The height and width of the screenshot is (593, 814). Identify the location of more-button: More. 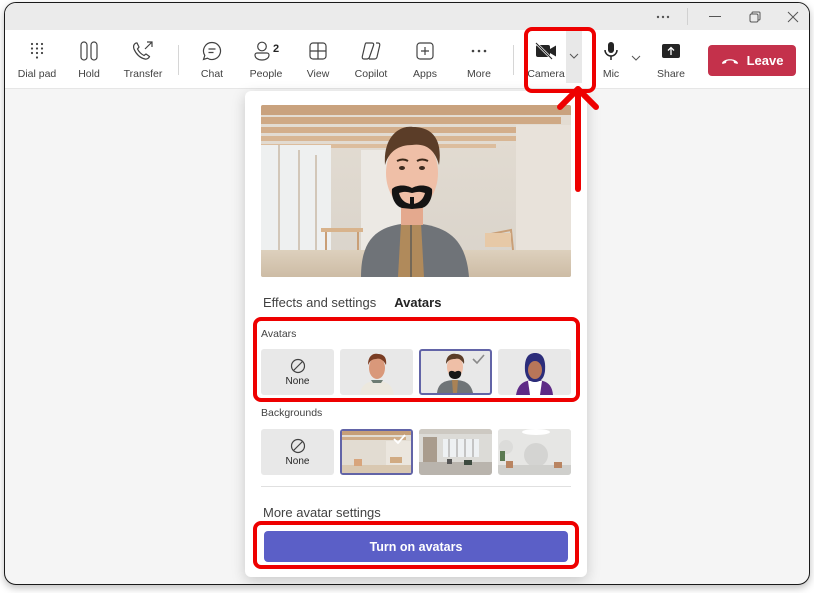
(479, 59).